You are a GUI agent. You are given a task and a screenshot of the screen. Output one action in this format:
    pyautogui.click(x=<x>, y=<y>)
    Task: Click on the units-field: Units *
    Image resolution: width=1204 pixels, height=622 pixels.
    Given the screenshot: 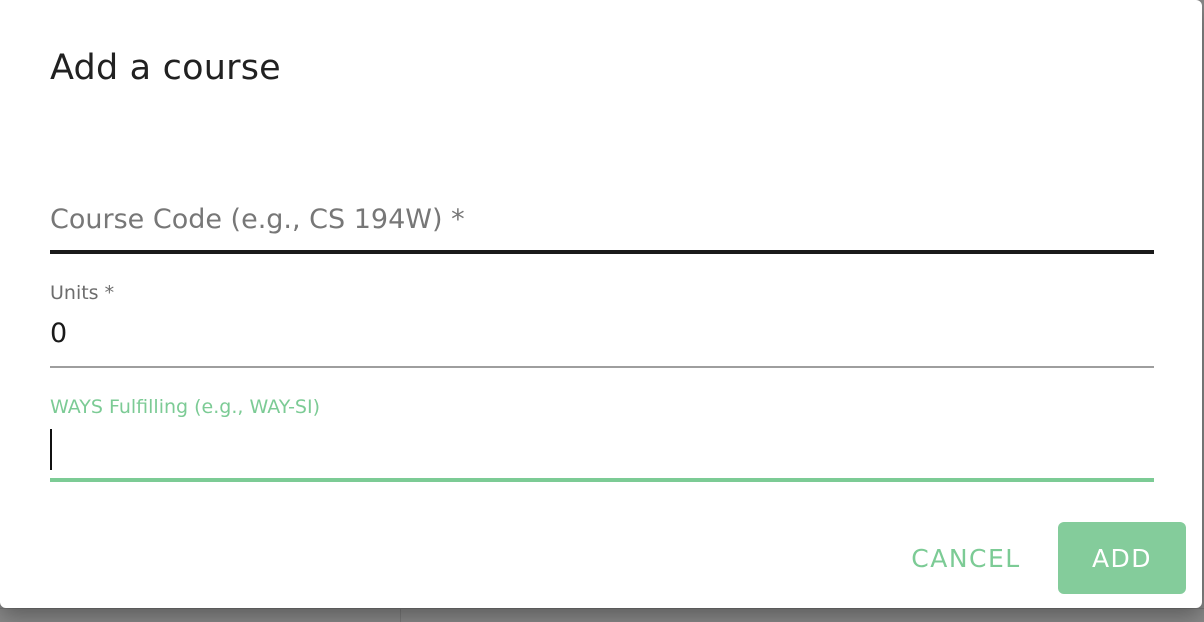 What is the action you would take?
    pyautogui.click(x=602, y=323)
    